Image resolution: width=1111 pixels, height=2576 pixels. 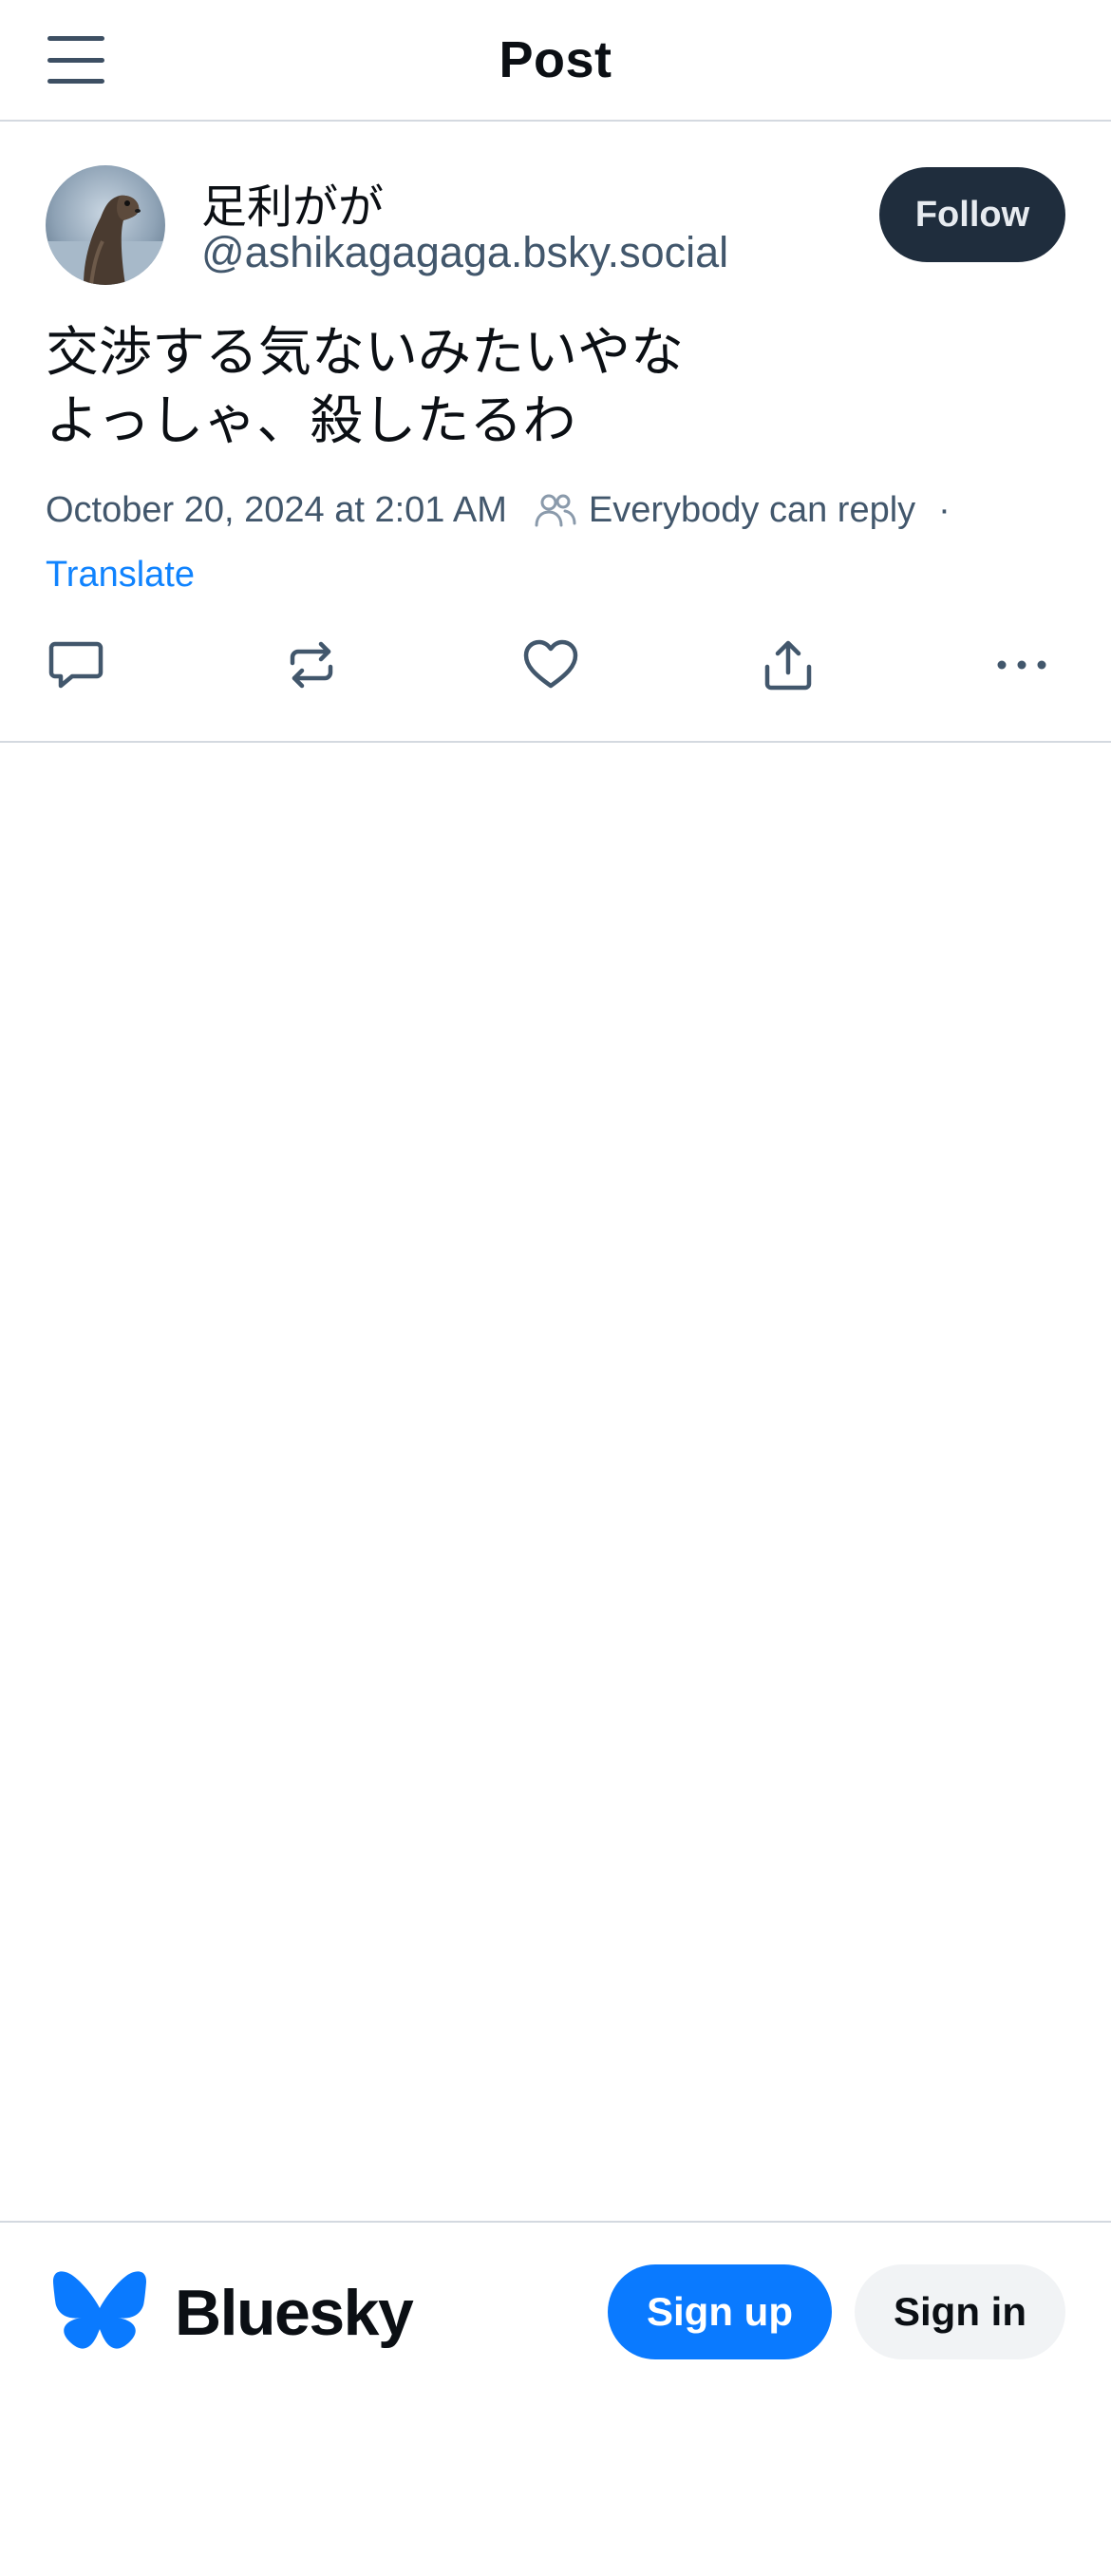 I want to click on follow-button: Follow, so click(x=972, y=214).